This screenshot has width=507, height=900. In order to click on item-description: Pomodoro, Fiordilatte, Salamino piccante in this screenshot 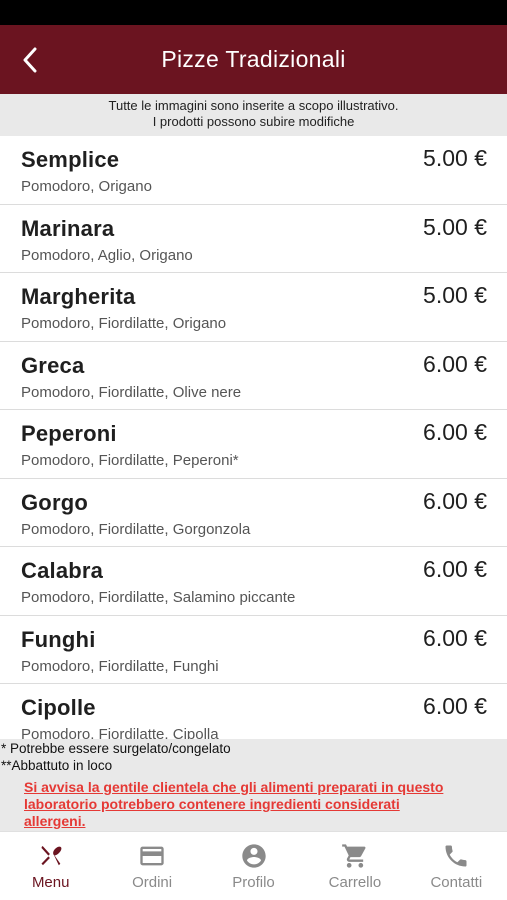, I will do `click(158, 597)`.